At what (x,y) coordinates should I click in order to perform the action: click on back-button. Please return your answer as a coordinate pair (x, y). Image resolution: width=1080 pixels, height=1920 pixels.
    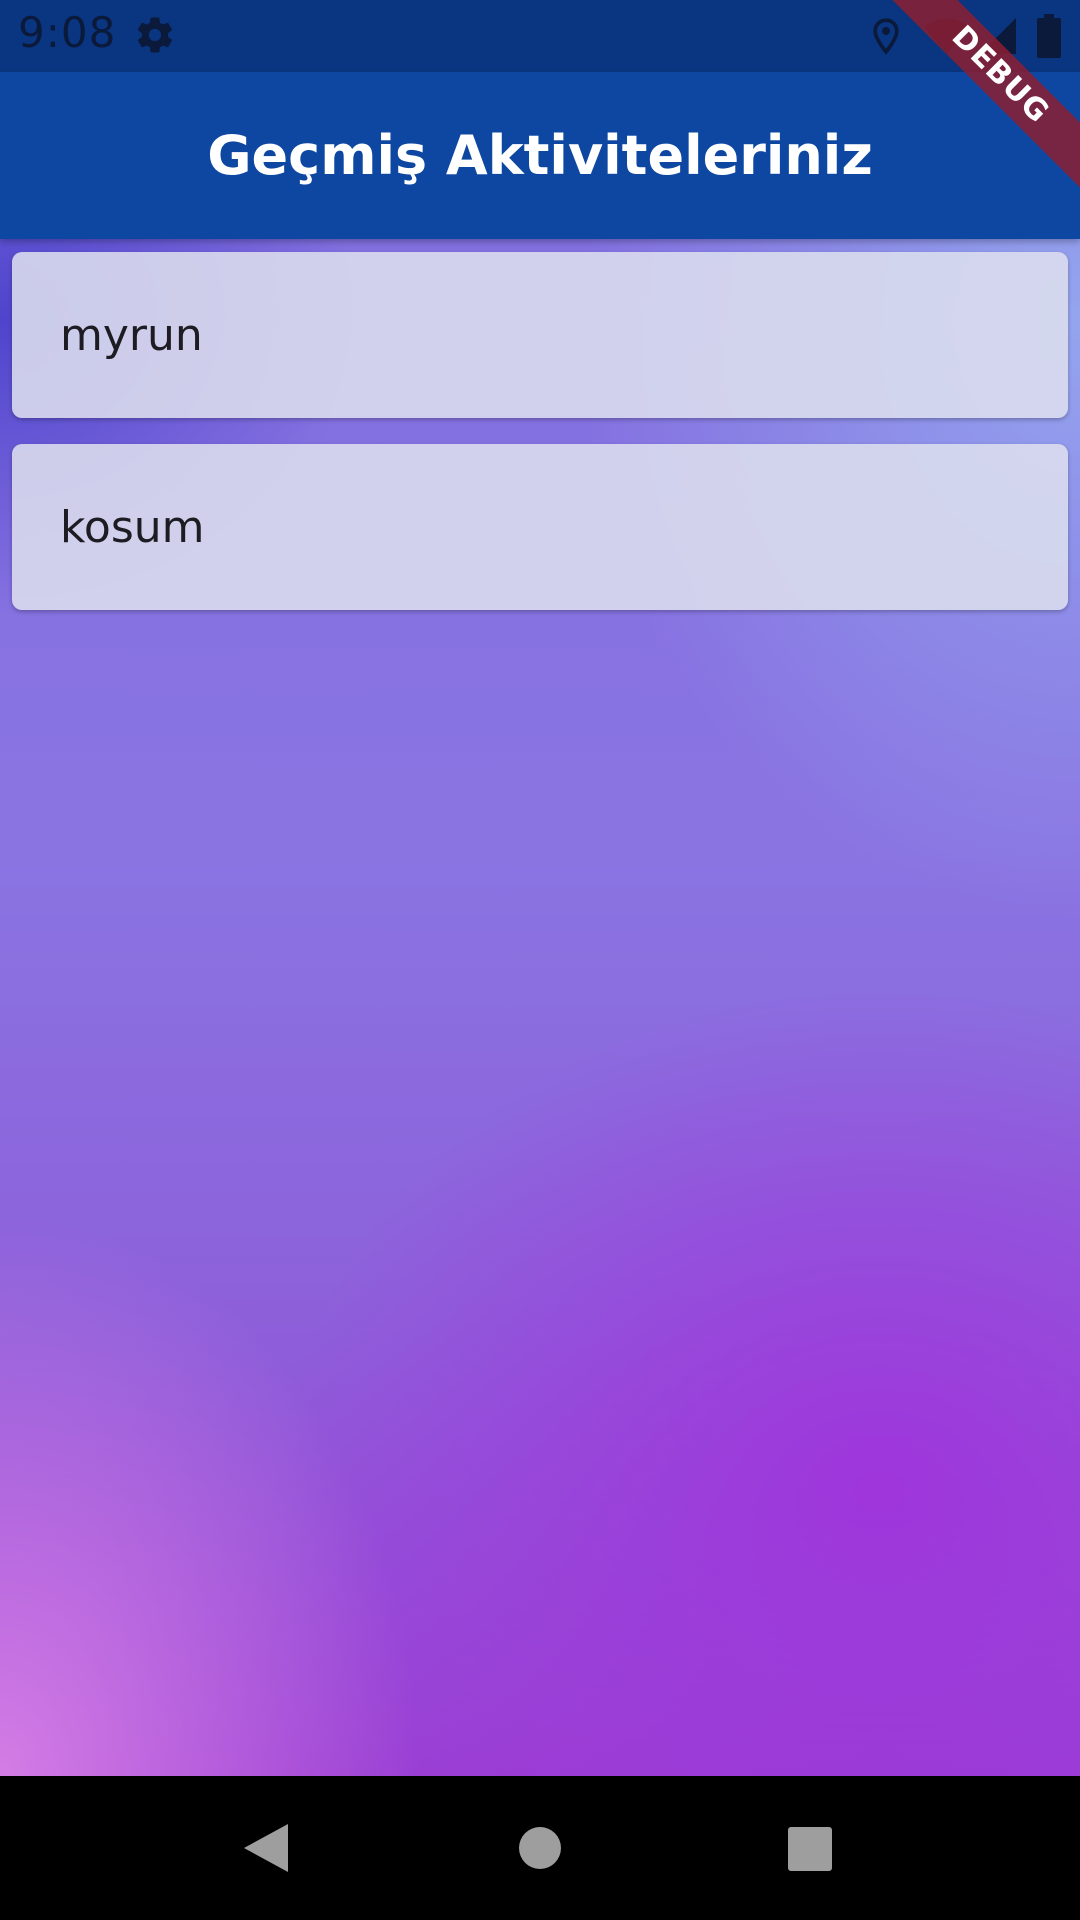
    Looking at the image, I should click on (266, 1850).